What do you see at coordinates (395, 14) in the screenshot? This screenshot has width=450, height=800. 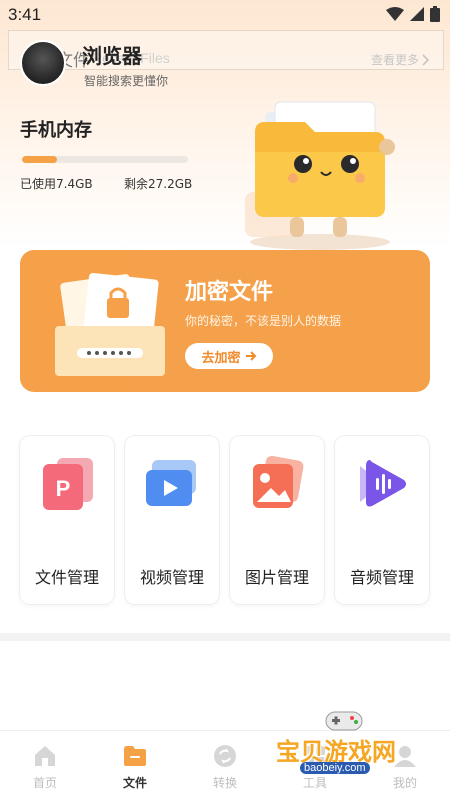 I see `wifi-icon` at bounding box center [395, 14].